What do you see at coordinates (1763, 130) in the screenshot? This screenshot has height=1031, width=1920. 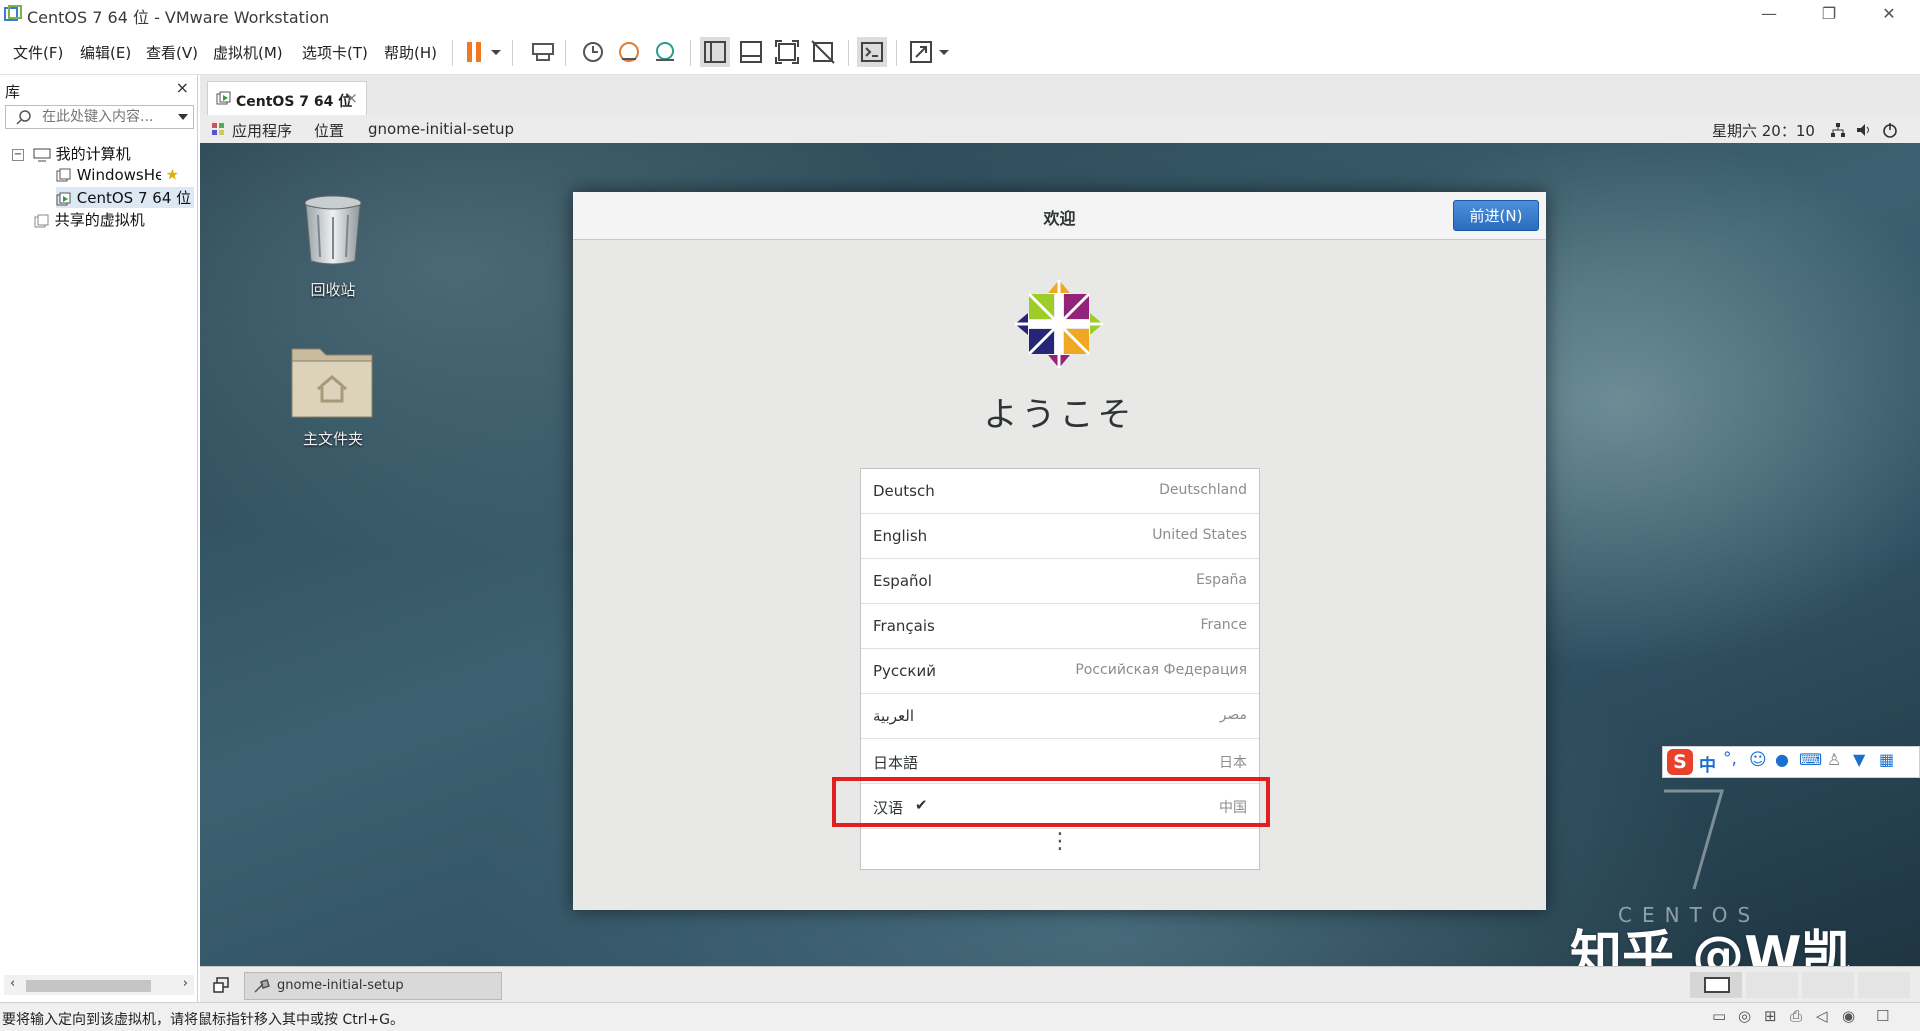 I see `gnome-clock: 星期六 20：10` at bounding box center [1763, 130].